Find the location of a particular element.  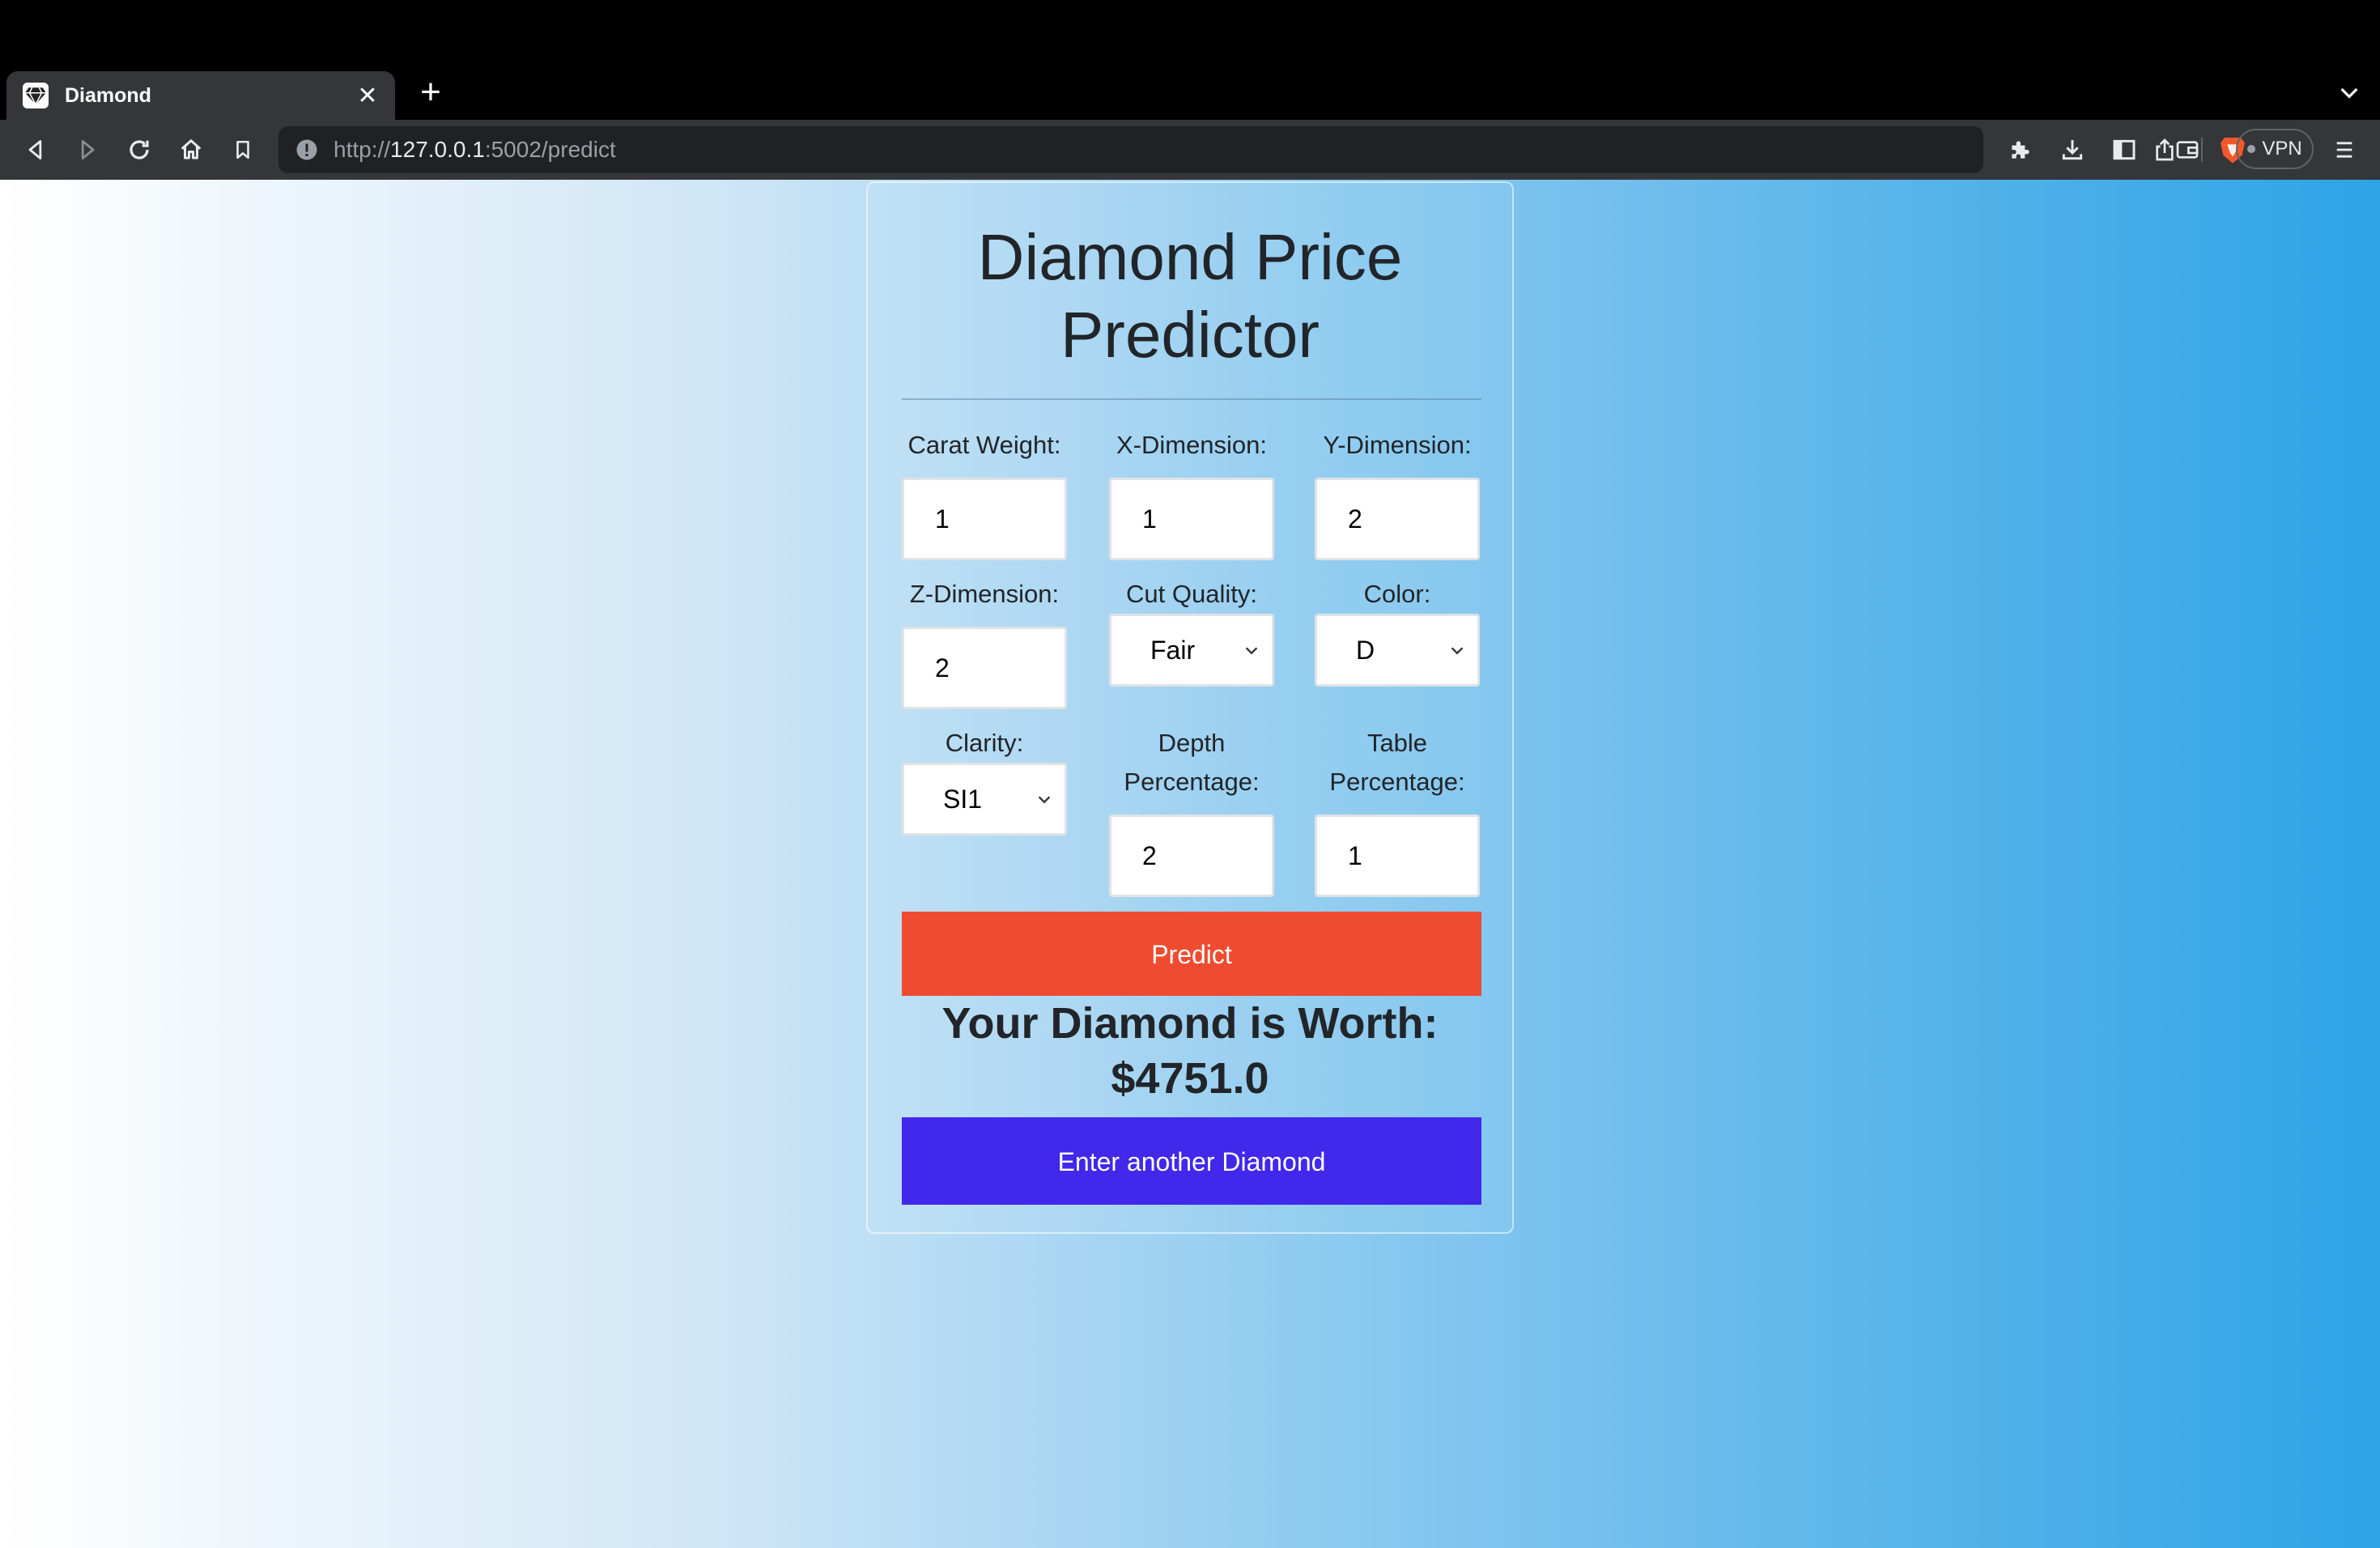

site-info-icon is located at coordinates (307, 150).